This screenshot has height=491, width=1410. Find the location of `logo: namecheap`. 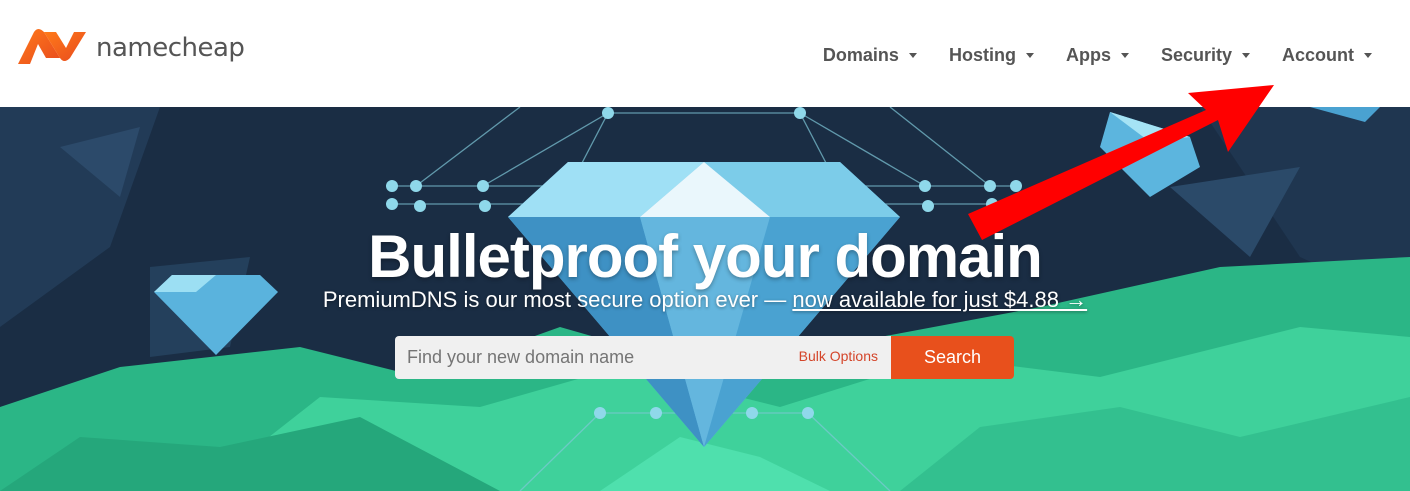

logo: namecheap is located at coordinates (130, 48).